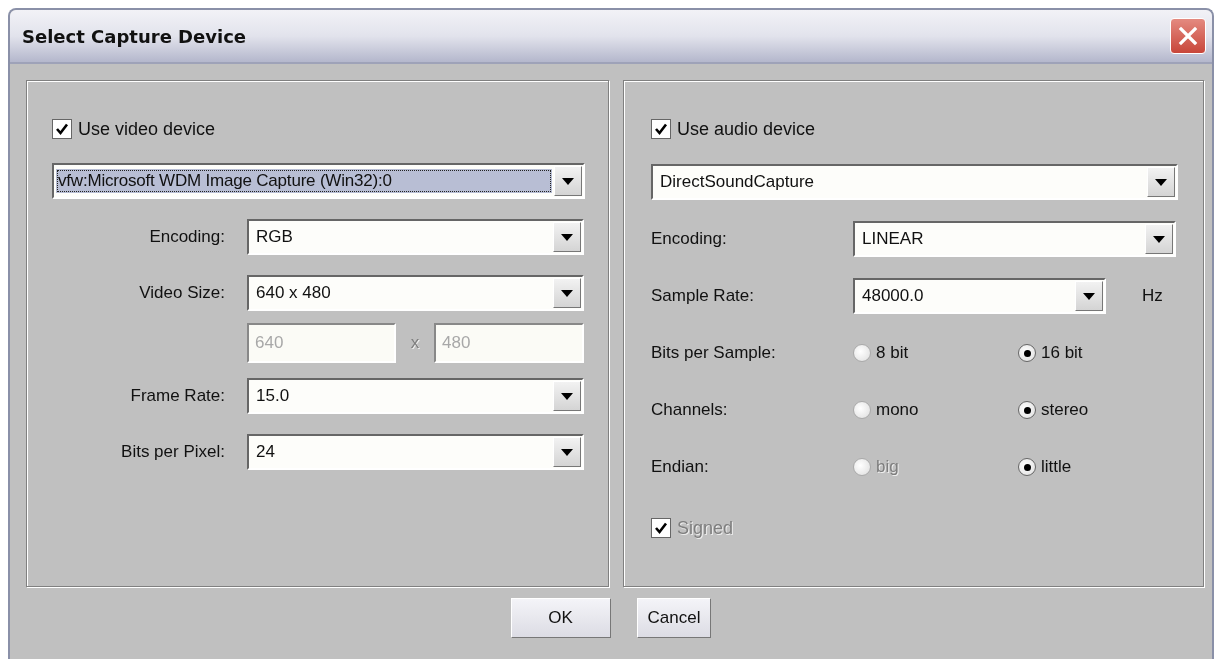  I want to click on dropdown: 640 x 480, so click(415, 293).